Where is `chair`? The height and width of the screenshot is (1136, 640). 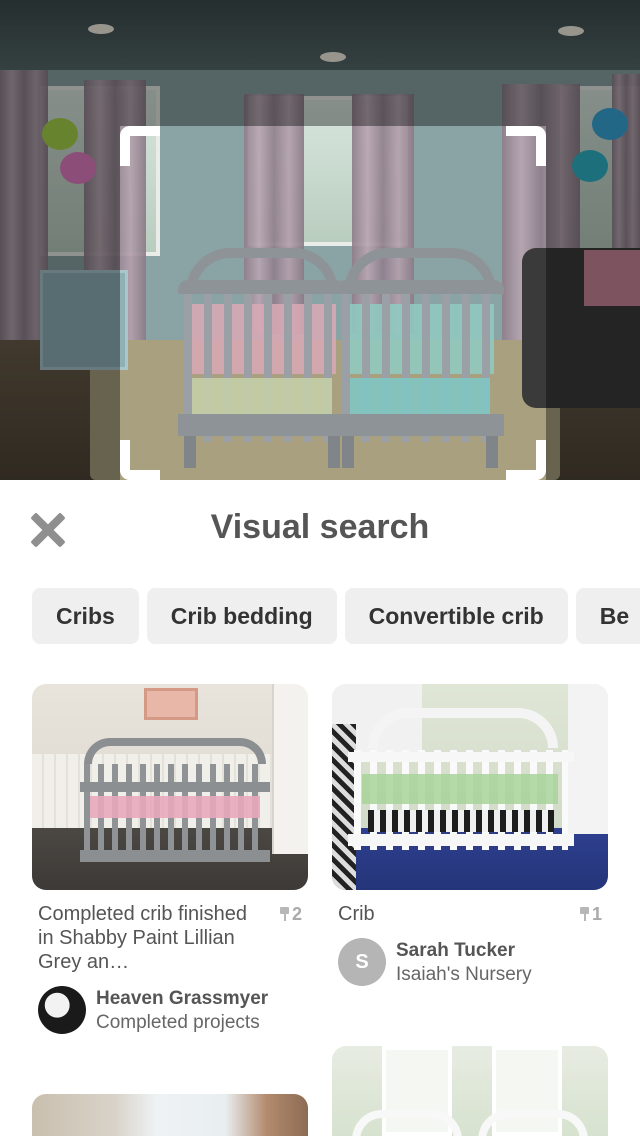 chair is located at coordinates (344, 807).